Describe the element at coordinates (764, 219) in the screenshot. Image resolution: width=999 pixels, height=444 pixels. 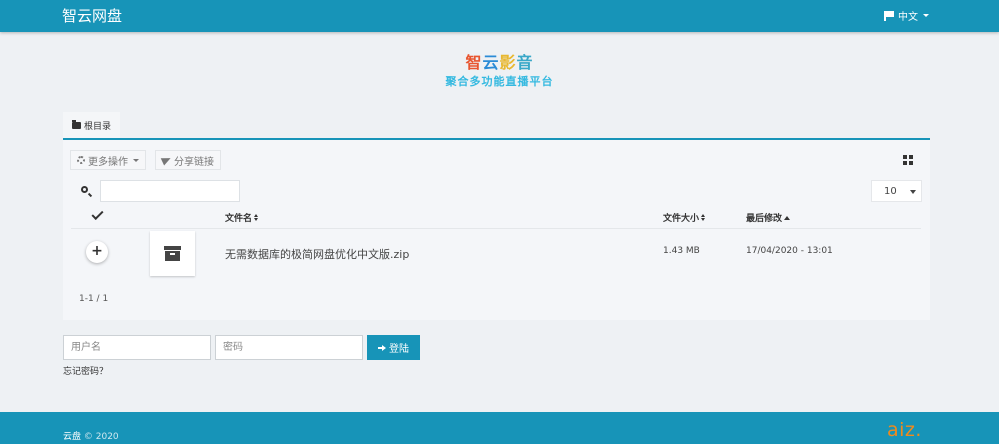
I see `column-label: 最后修改` at that location.